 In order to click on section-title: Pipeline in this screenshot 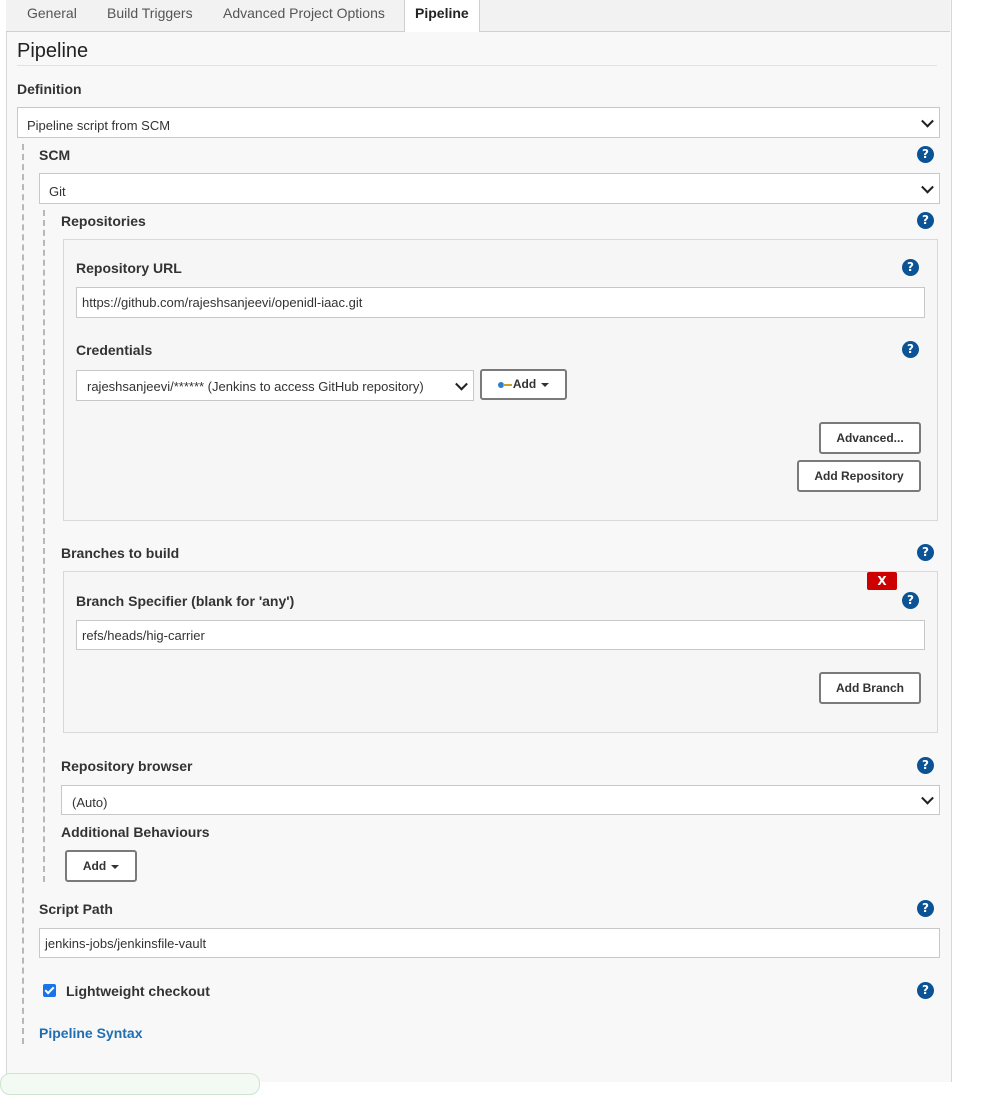, I will do `click(53, 51)`.